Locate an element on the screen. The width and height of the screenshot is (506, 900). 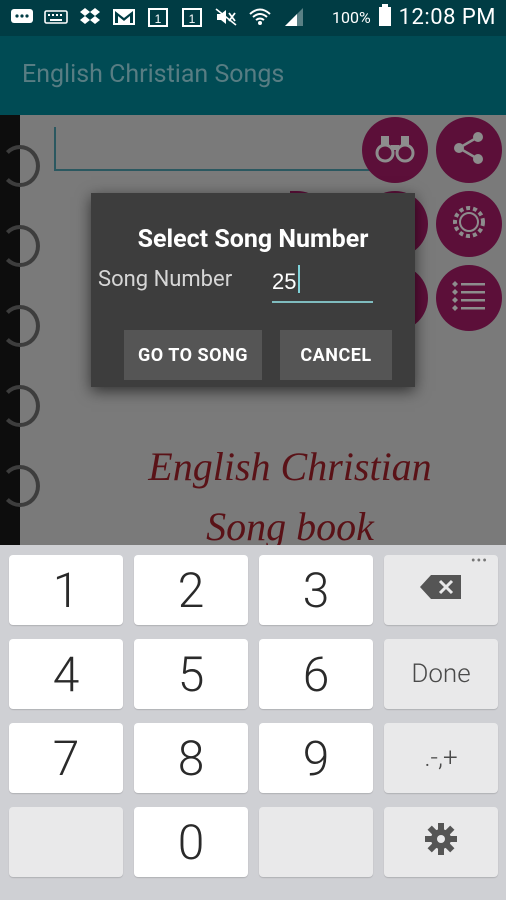
app-title: English Christian Songs is located at coordinates (153, 74).